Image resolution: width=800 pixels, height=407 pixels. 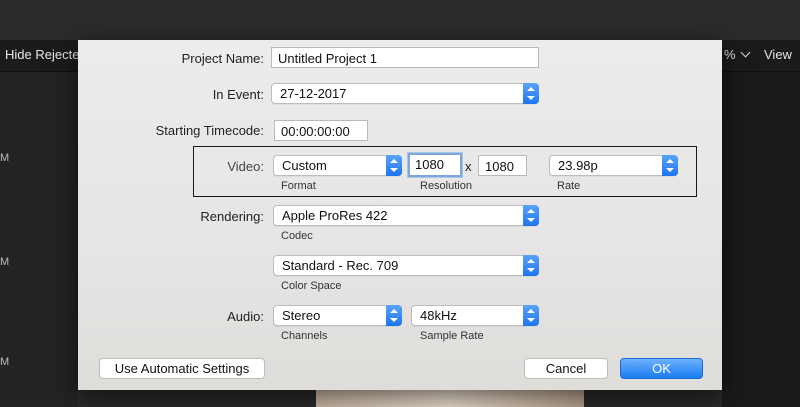 What do you see at coordinates (578, 165) in the screenshot?
I see `video-rate-value: 23.98p` at bounding box center [578, 165].